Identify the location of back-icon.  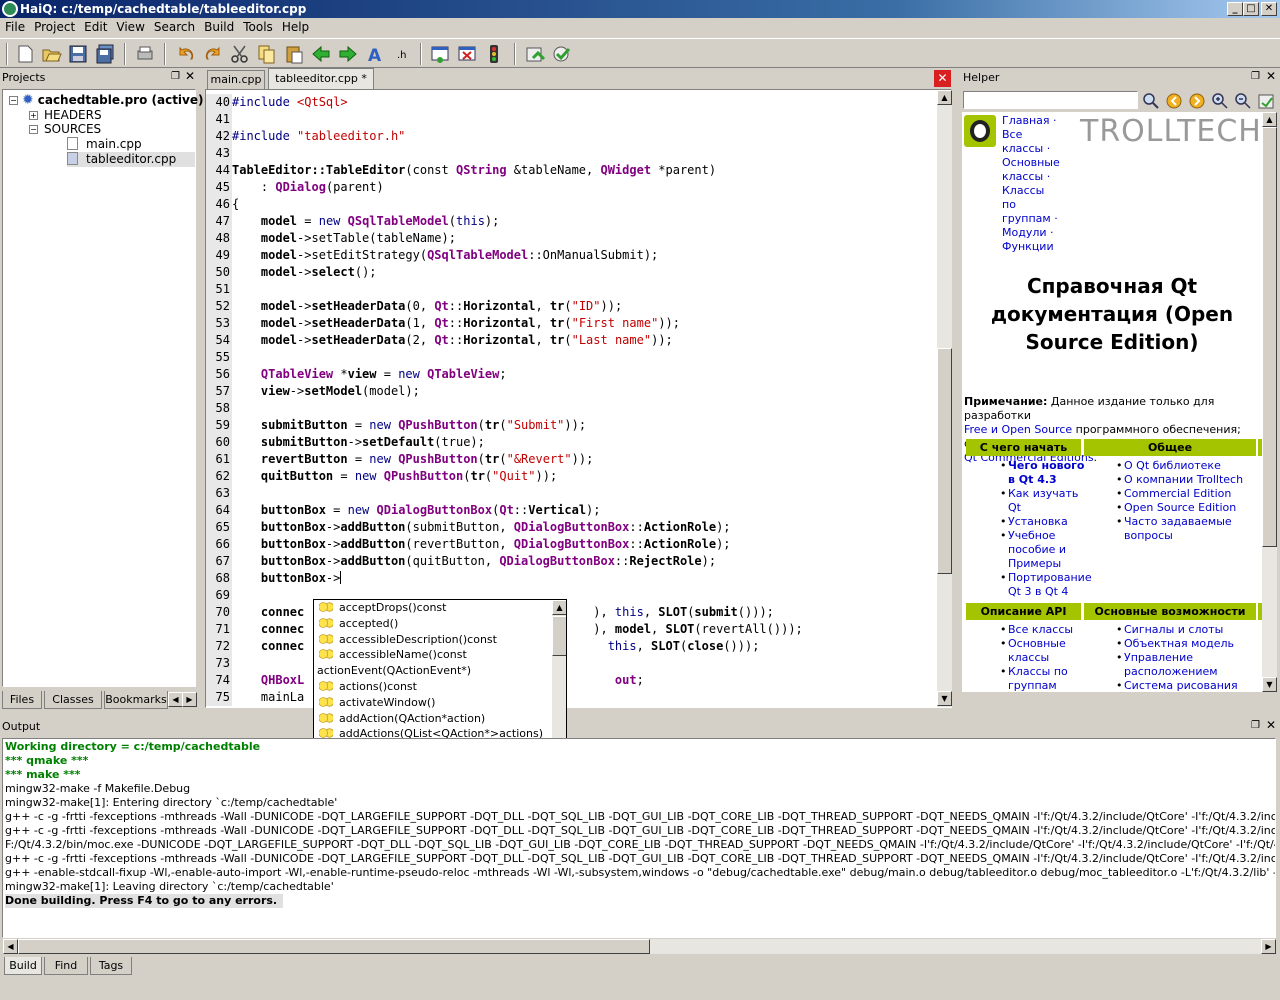
(1174, 101).